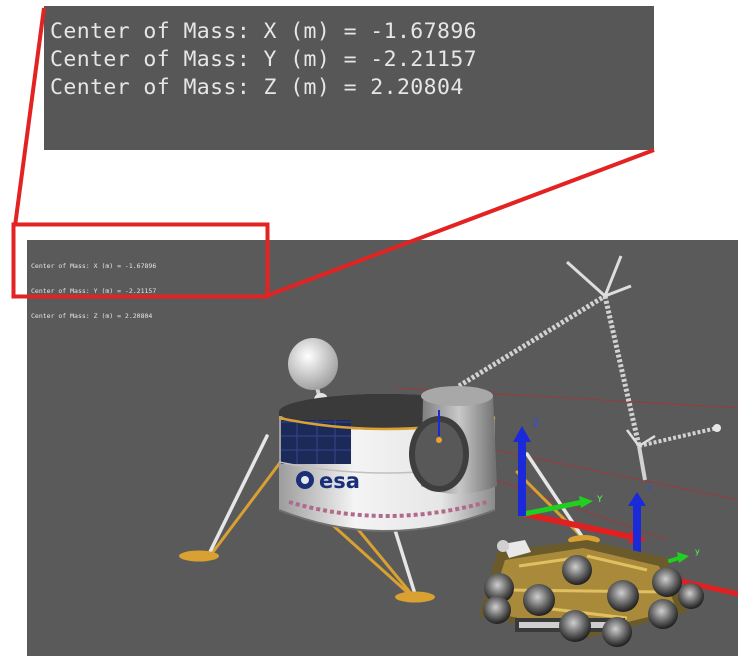  Describe the element at coordinates (264, 31) in the screenshot. I see `zoom-com-x-line: Center of Mass: X (m) = -1.67896` at that location.